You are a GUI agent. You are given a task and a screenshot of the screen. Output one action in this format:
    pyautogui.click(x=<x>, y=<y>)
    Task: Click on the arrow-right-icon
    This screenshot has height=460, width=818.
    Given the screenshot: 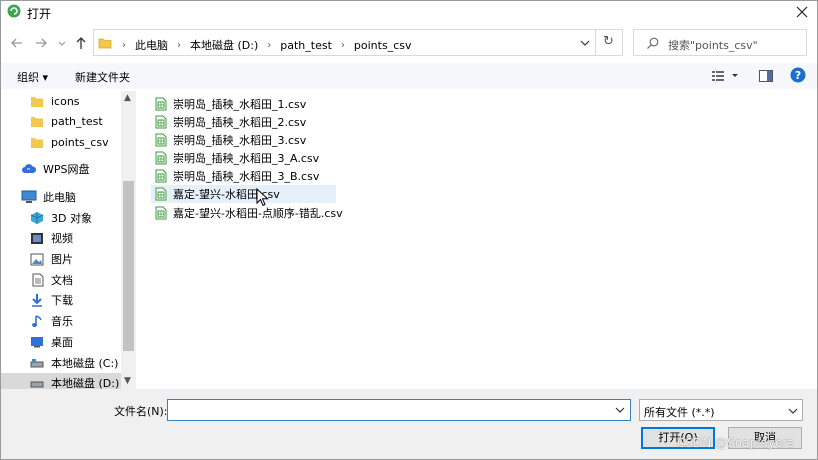 What is the action you would take?
    pyautogui.click(x=41, y=43)
    